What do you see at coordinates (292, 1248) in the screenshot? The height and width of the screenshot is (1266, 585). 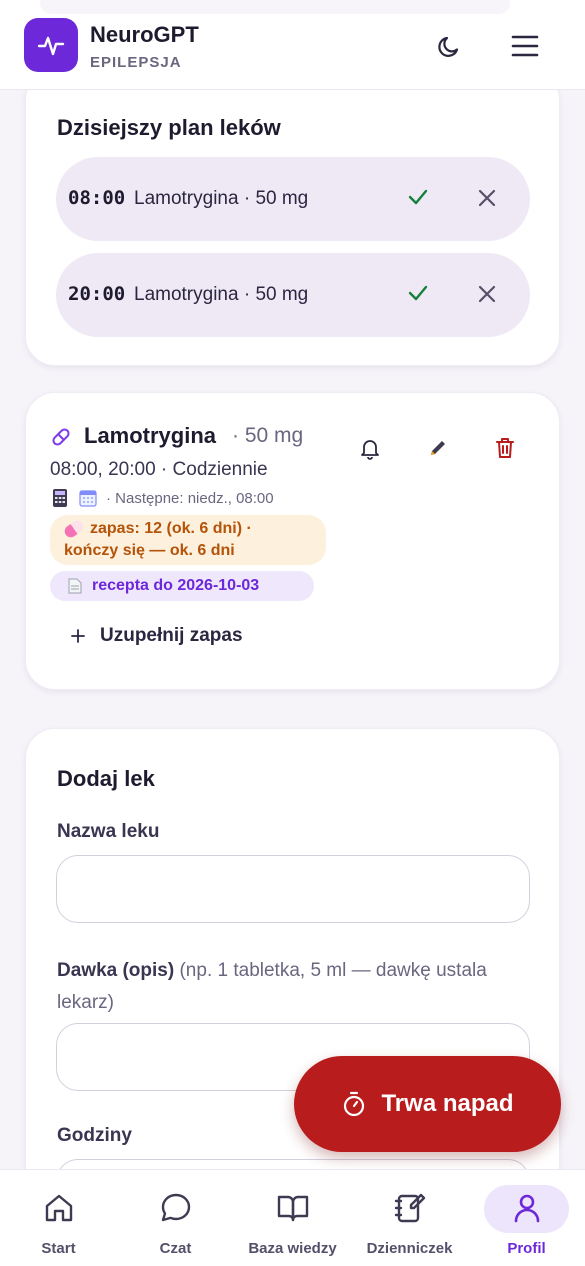 I see `nav-label: Baza wiedzy` at bounding box center [292, 1248].